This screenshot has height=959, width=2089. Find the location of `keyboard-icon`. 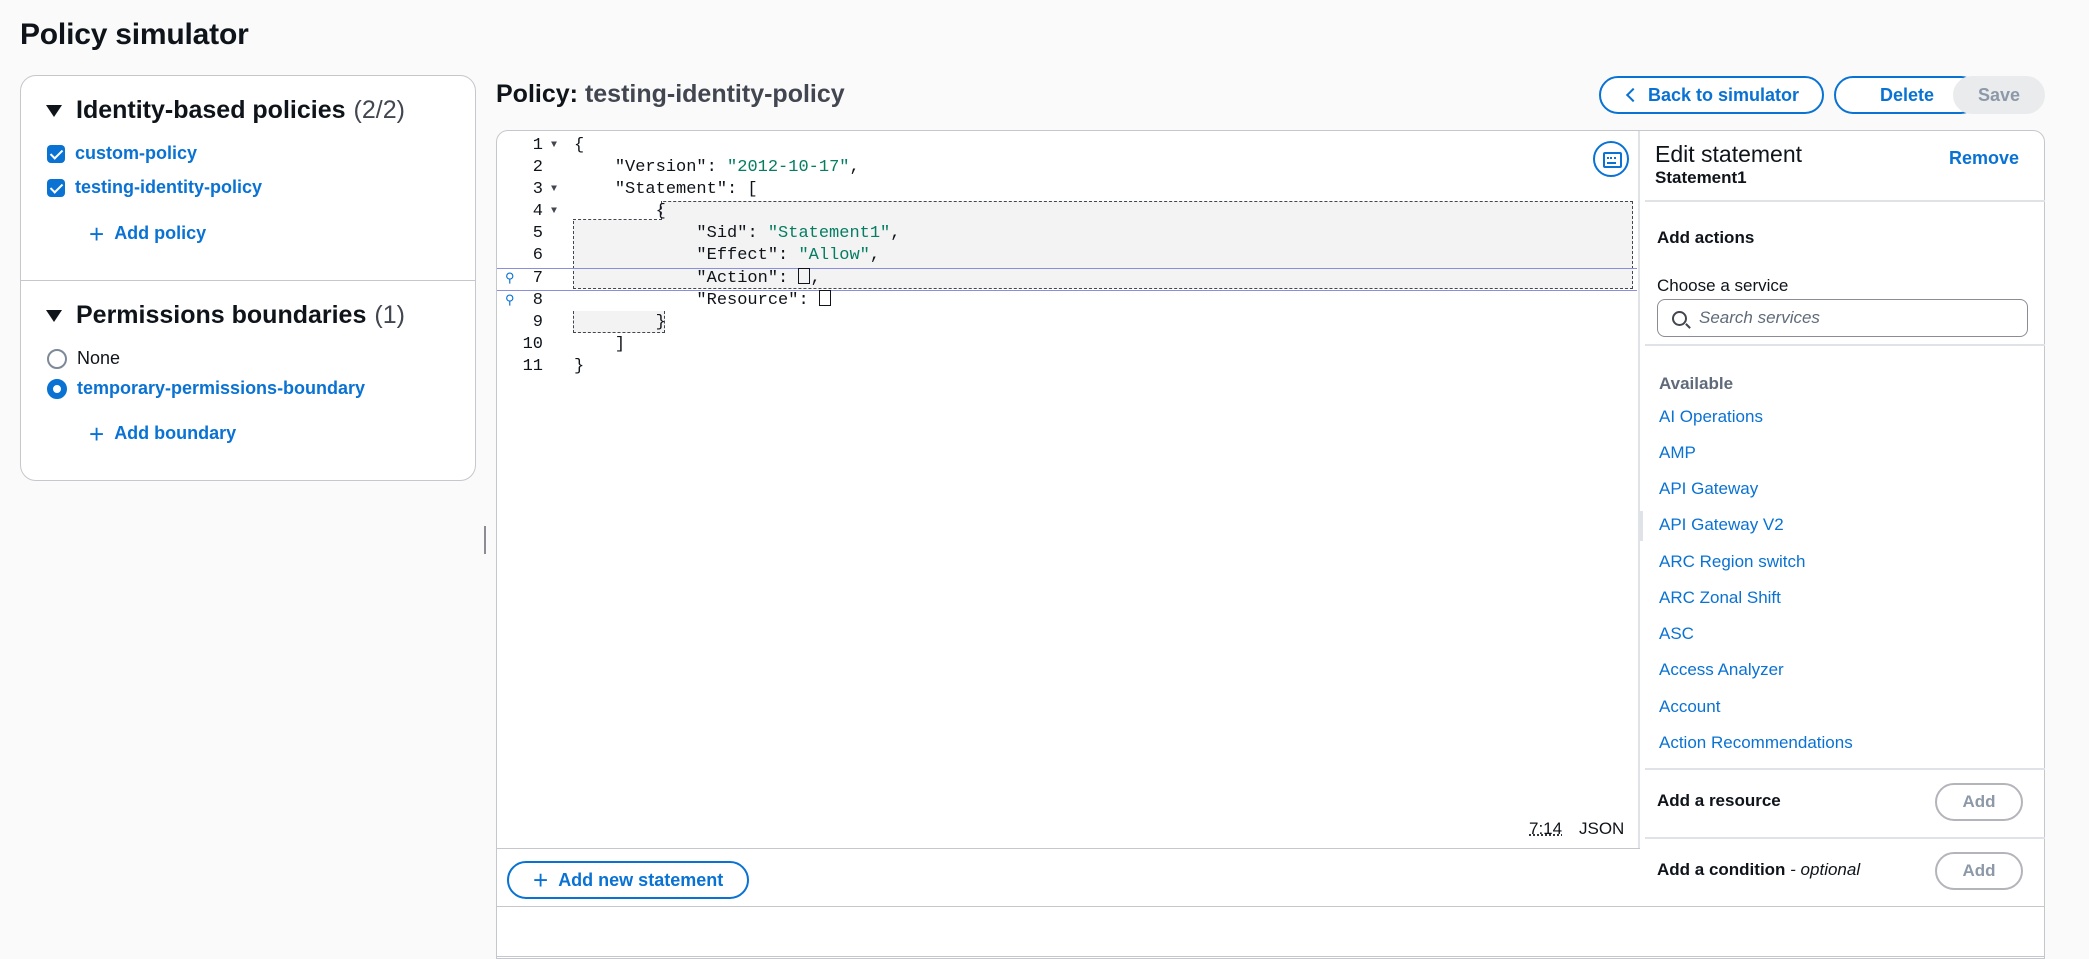

keyboard-icon is located at coordinates (1611, 159).